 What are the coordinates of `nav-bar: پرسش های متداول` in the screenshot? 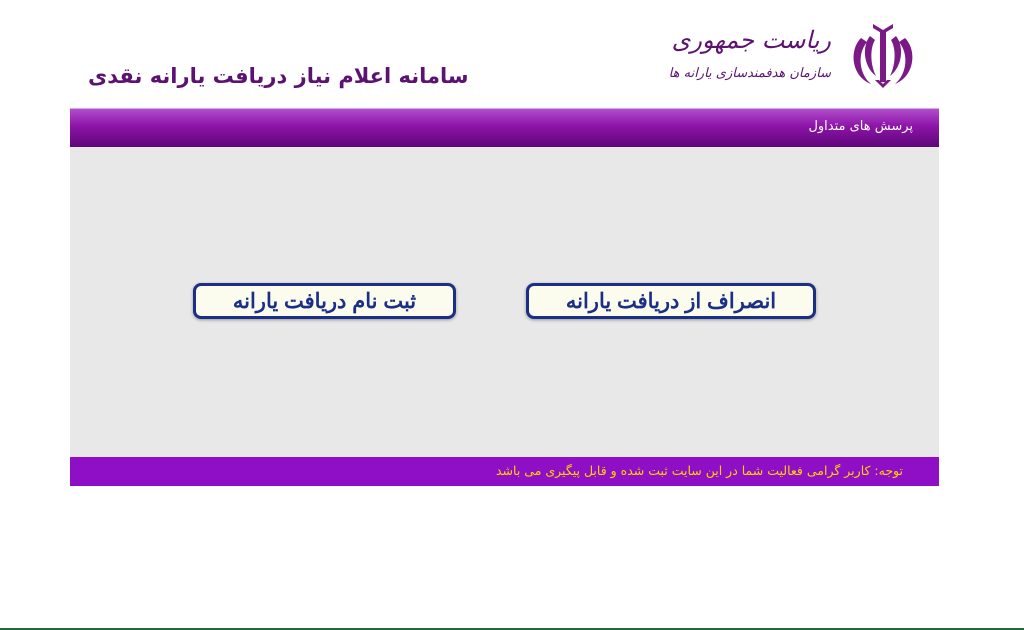 It's located at (504, 127).